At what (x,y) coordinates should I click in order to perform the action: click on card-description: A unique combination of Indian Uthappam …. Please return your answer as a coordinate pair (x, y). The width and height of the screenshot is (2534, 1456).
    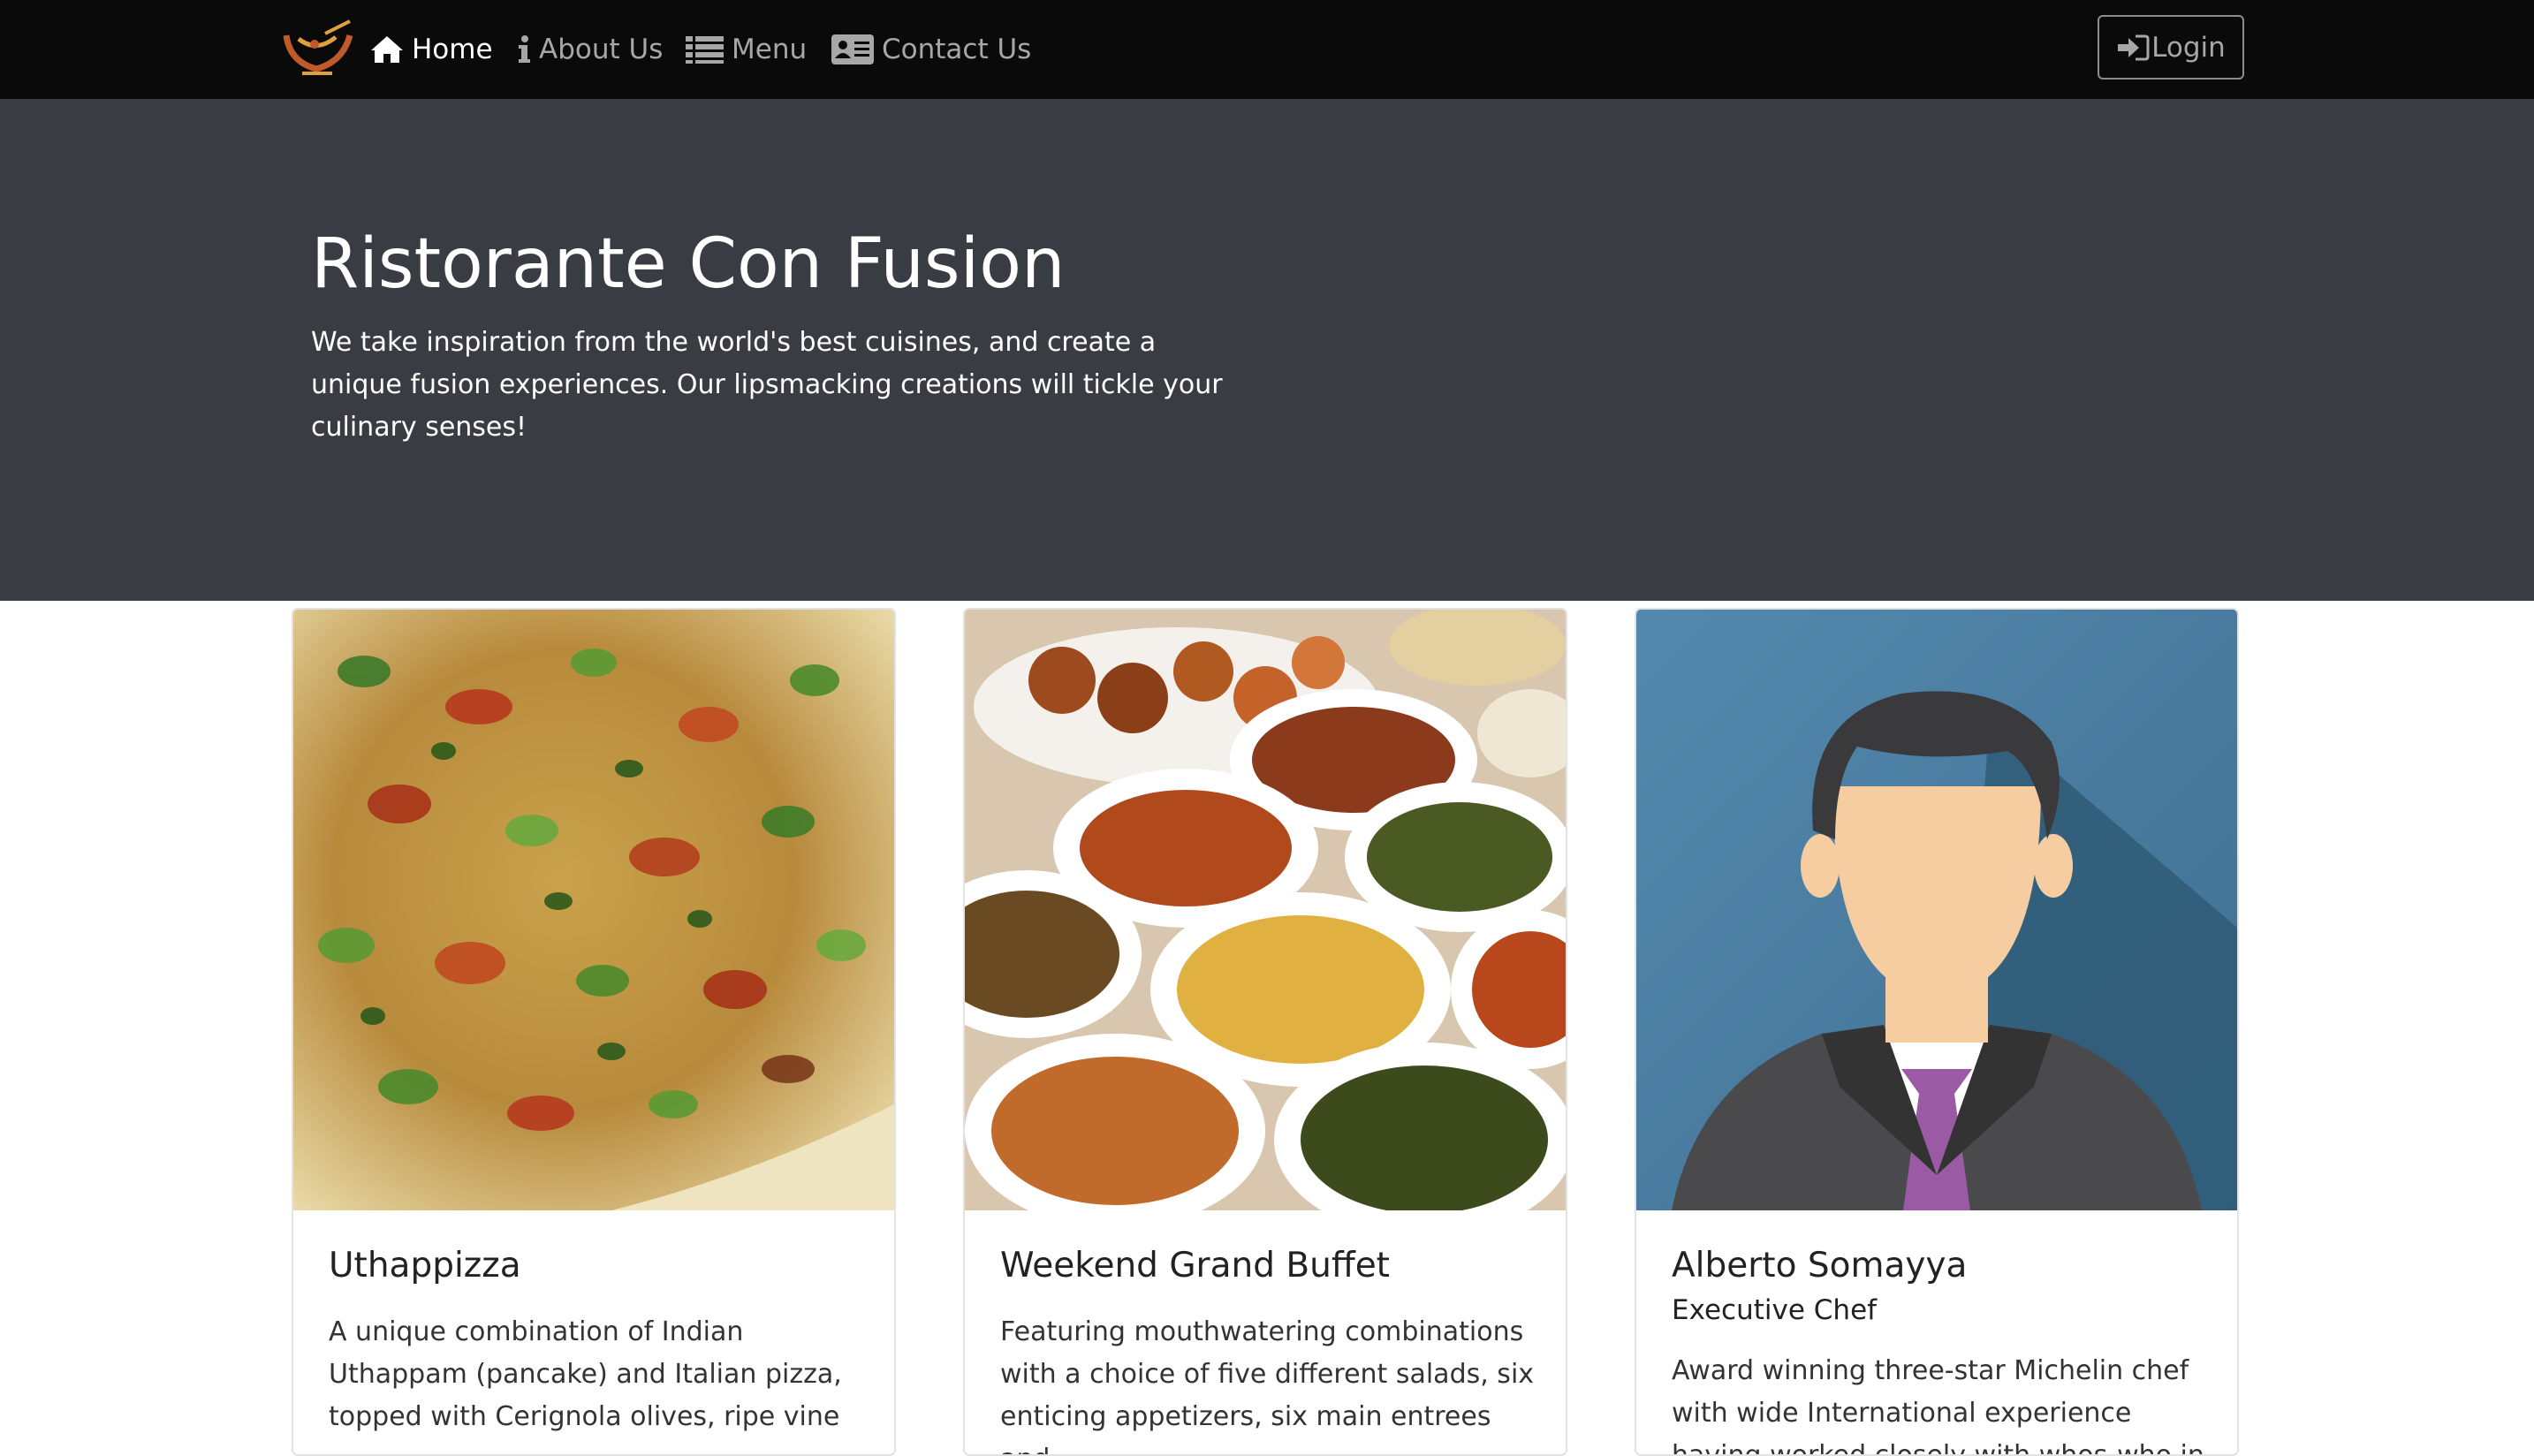
    Looking at the image, I should click on (585, 1374).